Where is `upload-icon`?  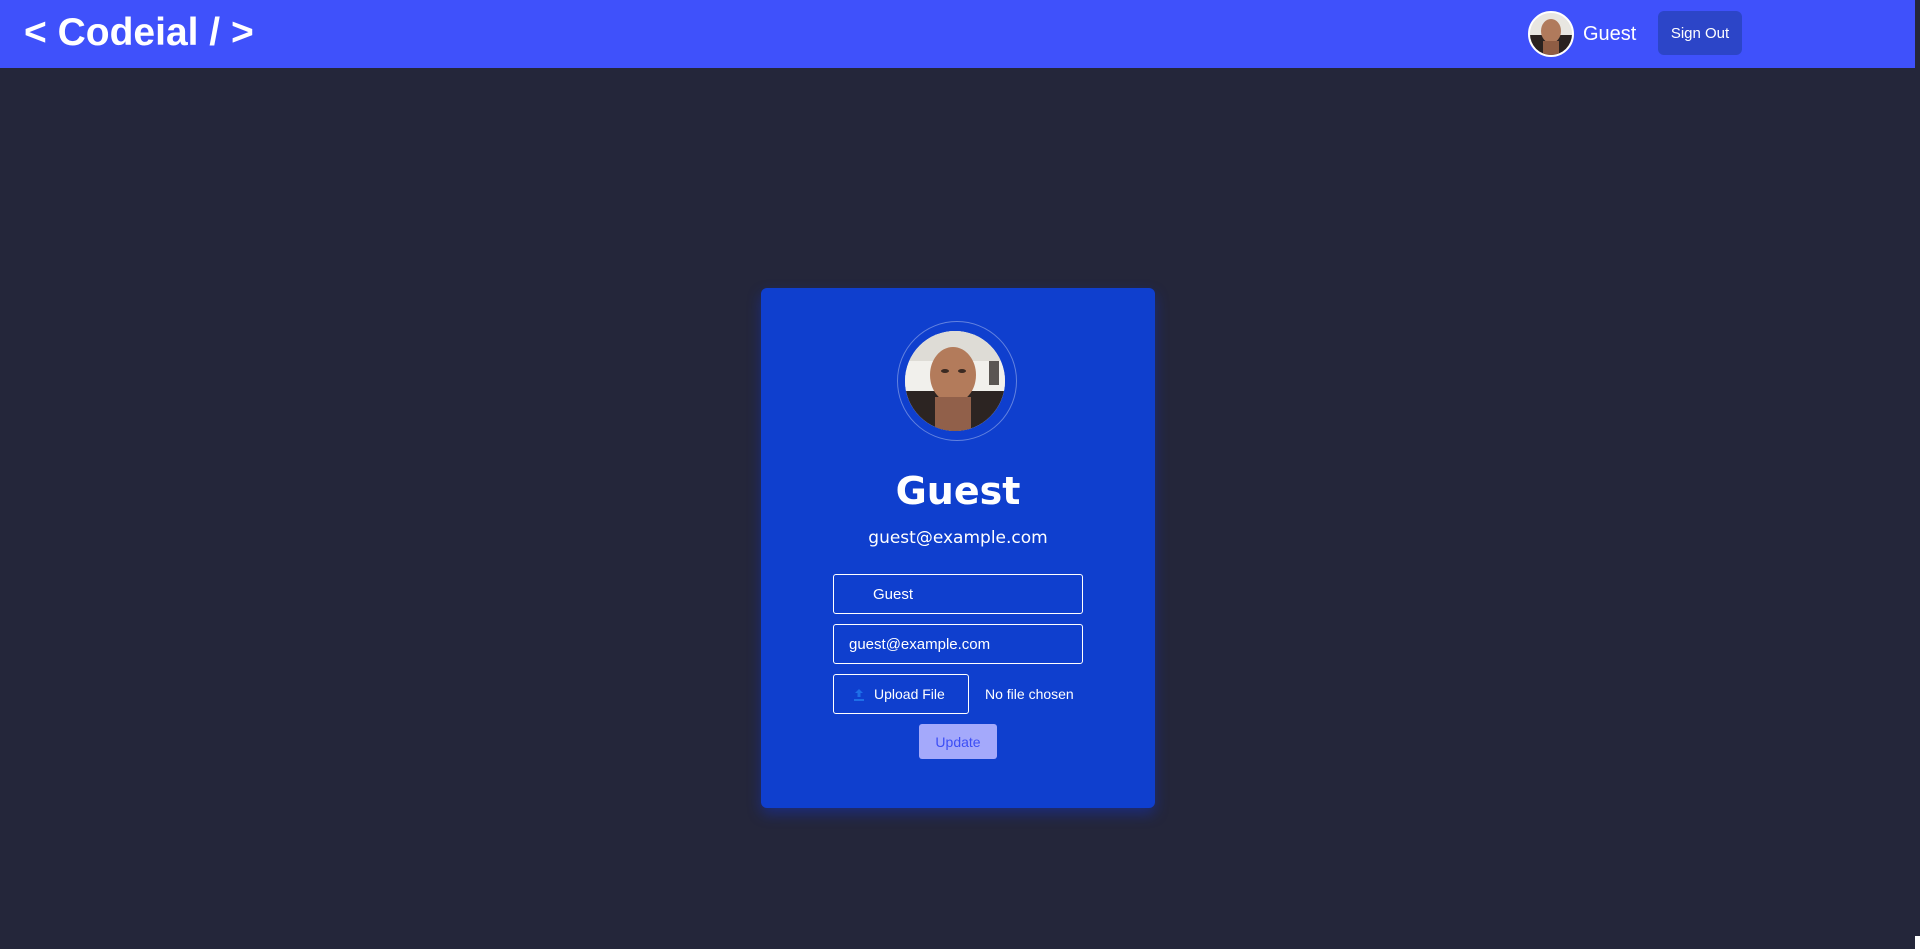 upload-icon is located at coordinates (859, 695).